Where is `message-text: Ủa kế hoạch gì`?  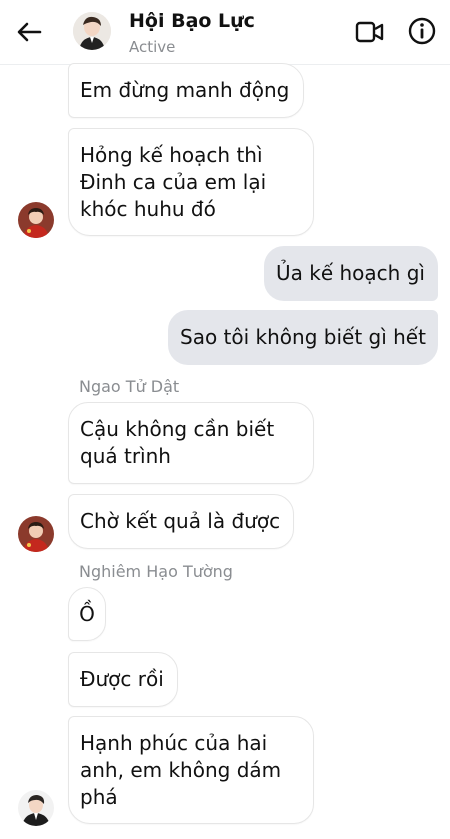 message-text: Ủa kế hoạch gì is located at coordinates (350, 273).